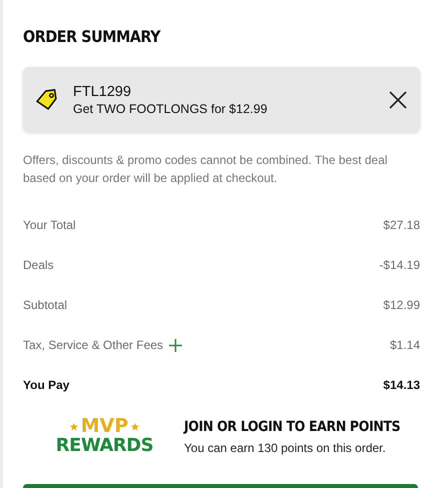 This screenshot has width=433, height=488. I want to click on logo-text: MVP, so click(104, 426).